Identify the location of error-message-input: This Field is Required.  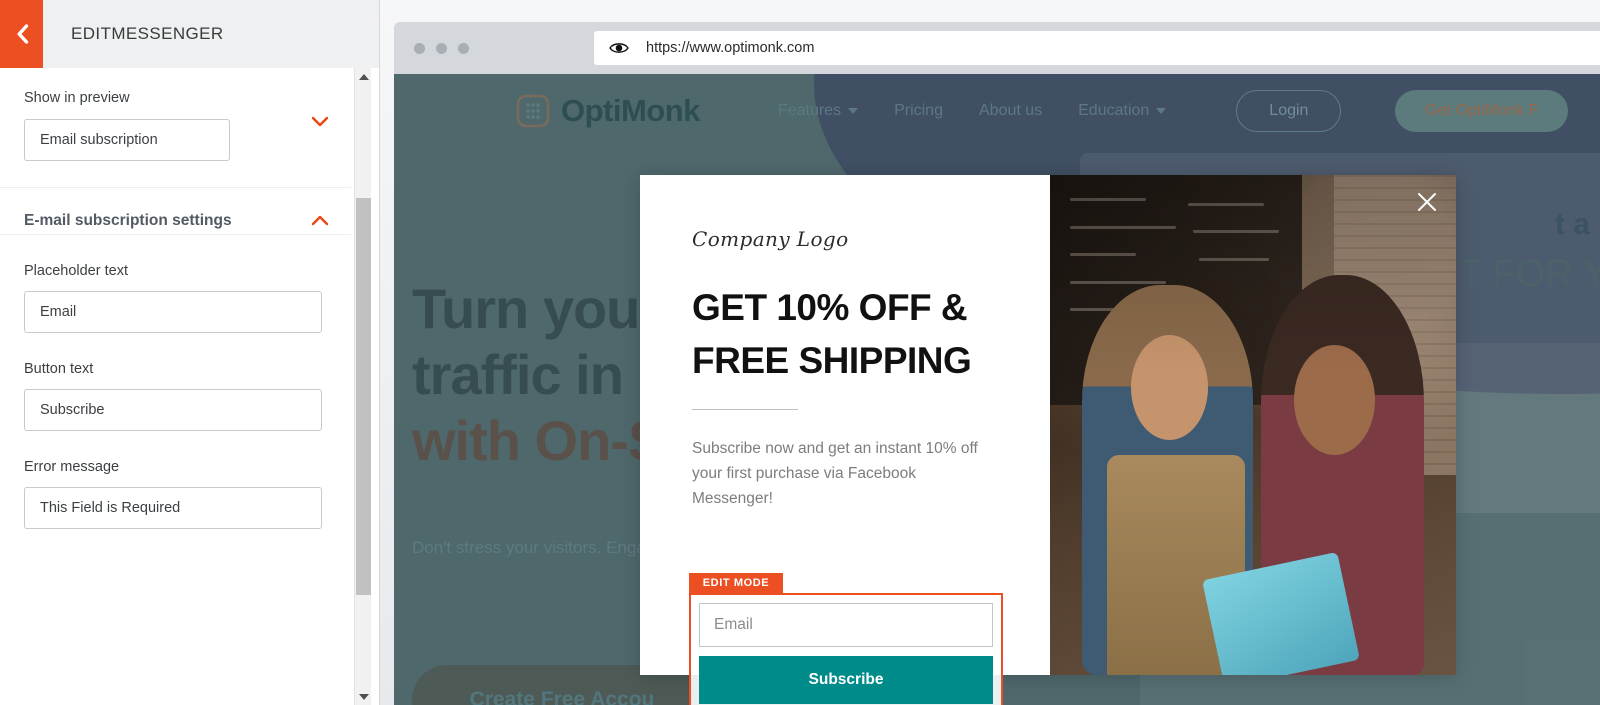
(173, 508).